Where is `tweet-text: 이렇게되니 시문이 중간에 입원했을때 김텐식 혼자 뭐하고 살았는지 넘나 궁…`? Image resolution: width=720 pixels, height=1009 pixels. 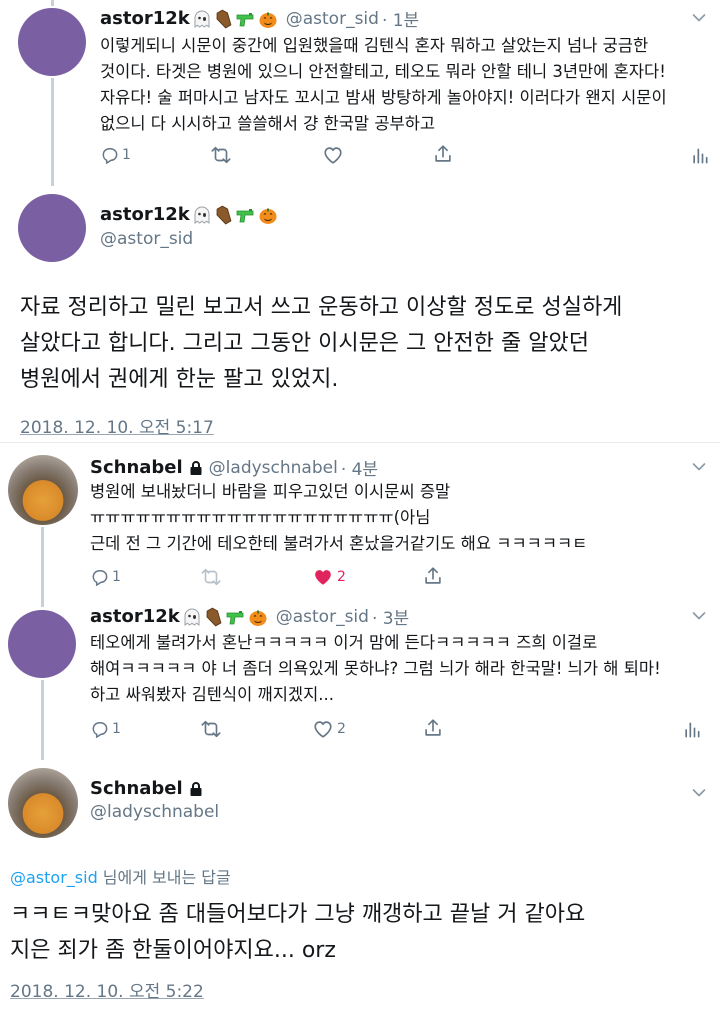
tweet-text: 이렇게되니 시문이 중간에 입원했을때 김텐식 혼자 뭐하고 살았는지 넘나 궁… is located at coordinates (405, 85).